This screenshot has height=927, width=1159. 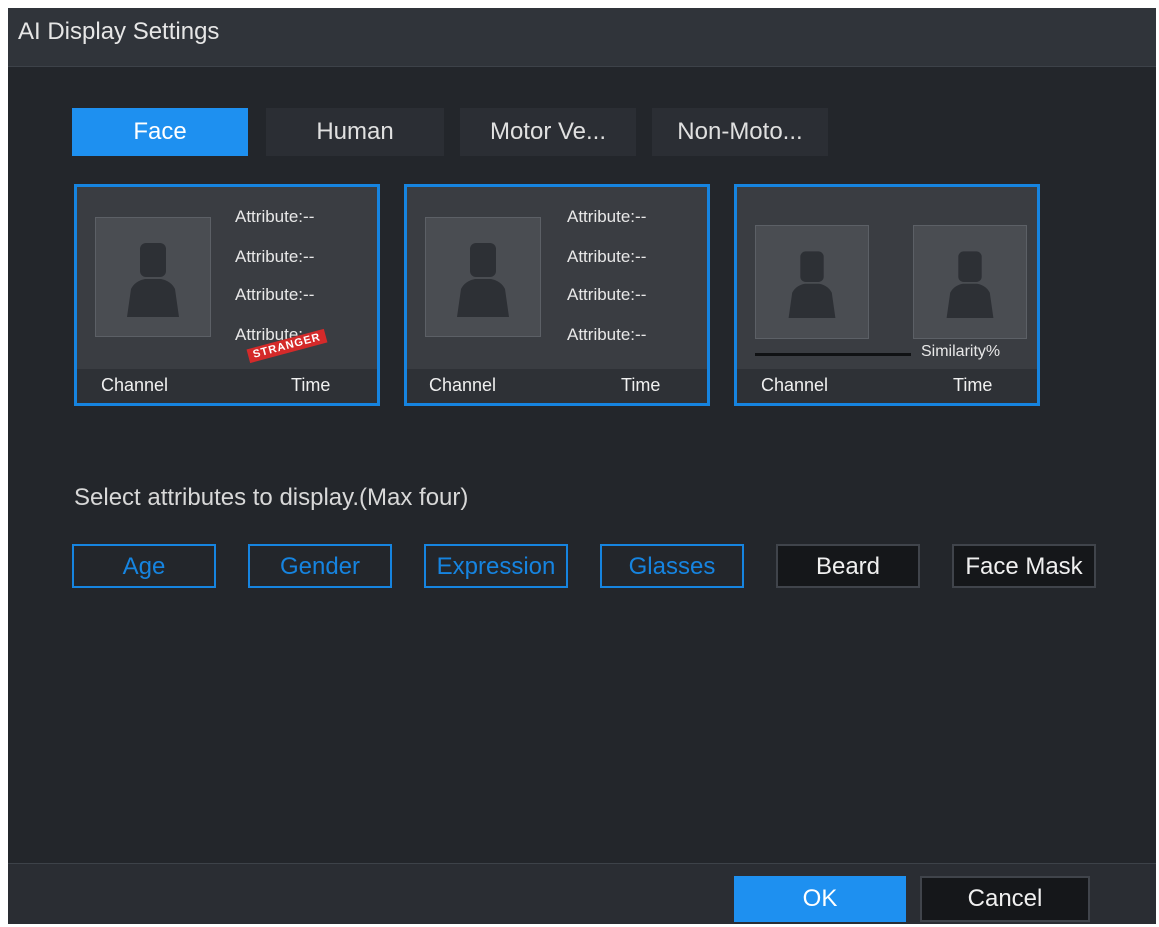 I want to click on attribute-chip-glasses: Glasses, so click(x=672, y=566).